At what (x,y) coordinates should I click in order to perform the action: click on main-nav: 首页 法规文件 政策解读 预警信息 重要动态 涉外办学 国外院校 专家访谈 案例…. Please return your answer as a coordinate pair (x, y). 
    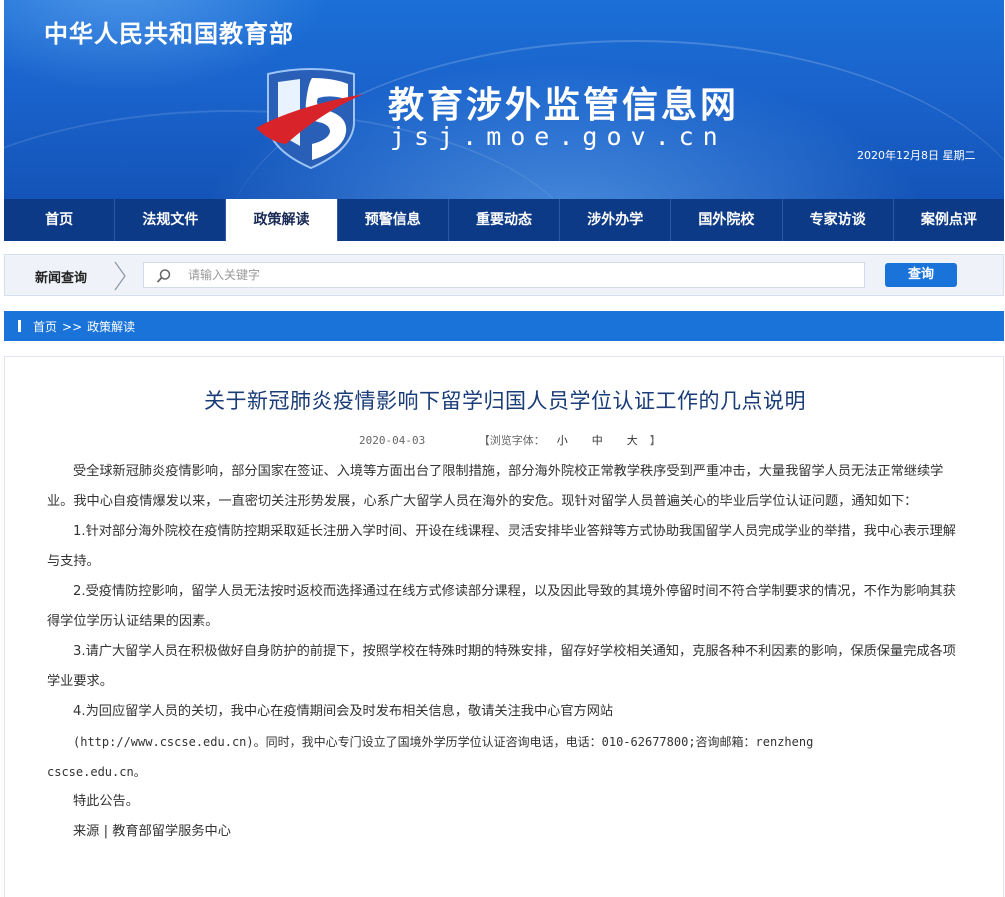
    Looking at the image, I should click on (504, 220).